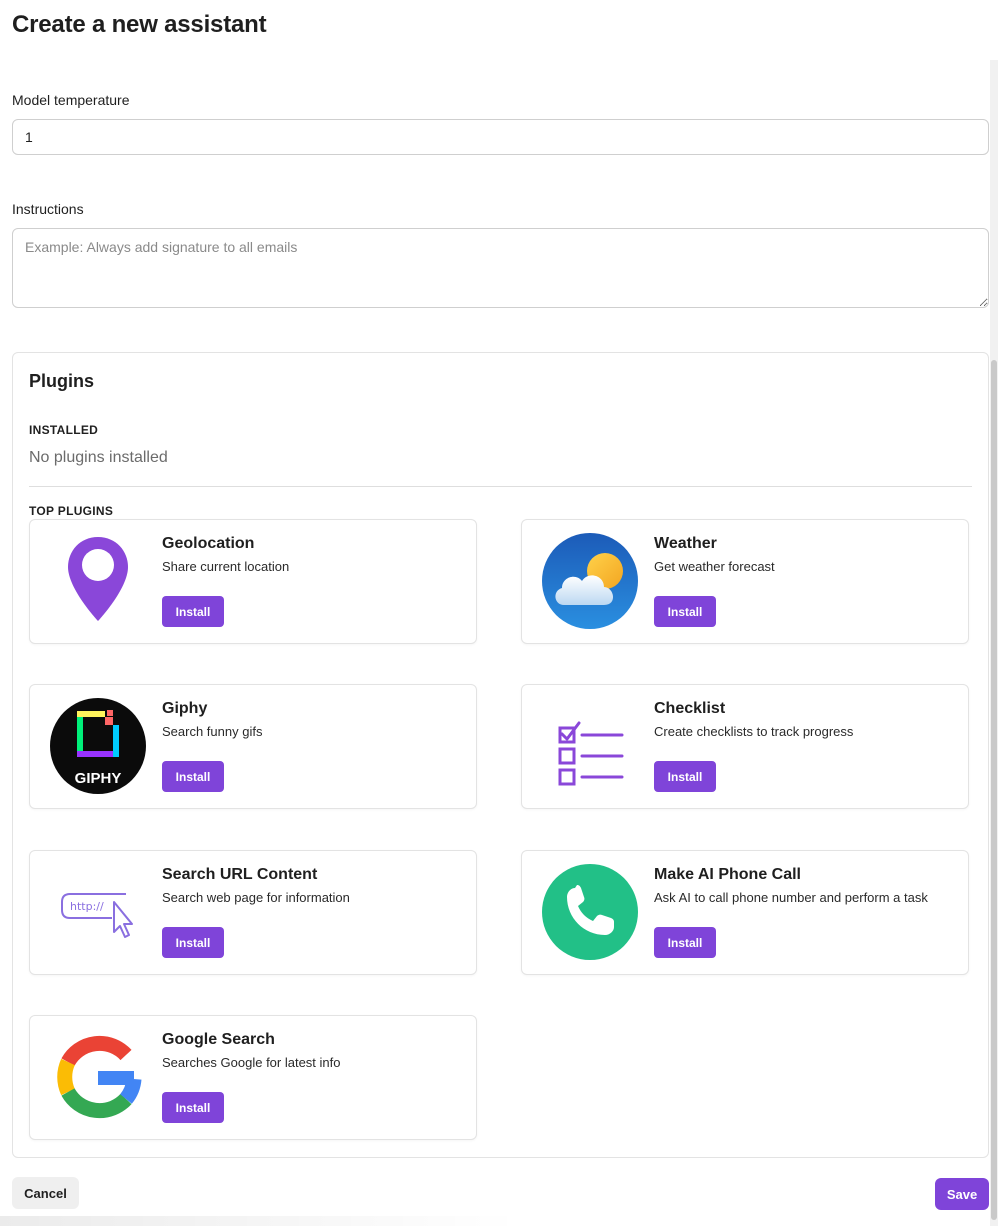 The image size is (998, 1226). Describe the element at coordinates (727, 874) in the screenshot. I see `plugin-name: Make AI Phone Call` at that location.